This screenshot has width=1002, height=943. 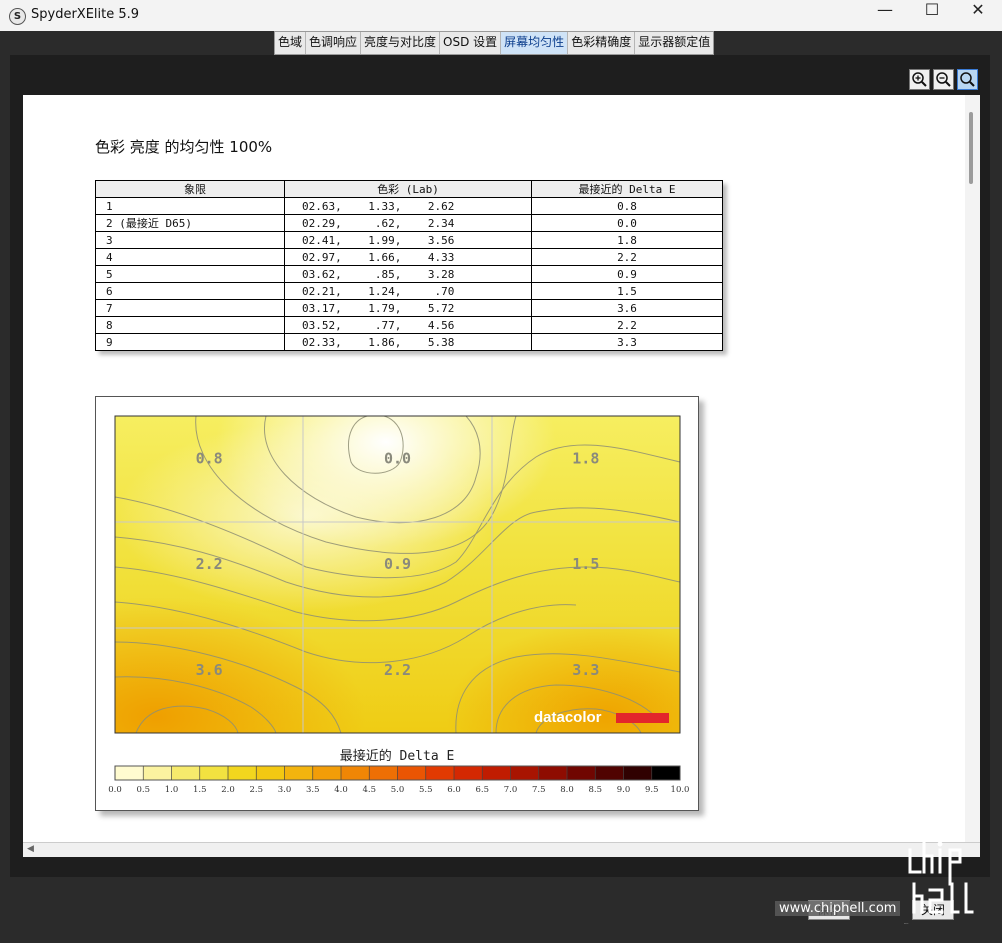 What do you see at coordinates (184, 147) in the screenshot?
I see `page-title: 色彩 亮度 的均匀性 100%` at bounding box center [184, 147].